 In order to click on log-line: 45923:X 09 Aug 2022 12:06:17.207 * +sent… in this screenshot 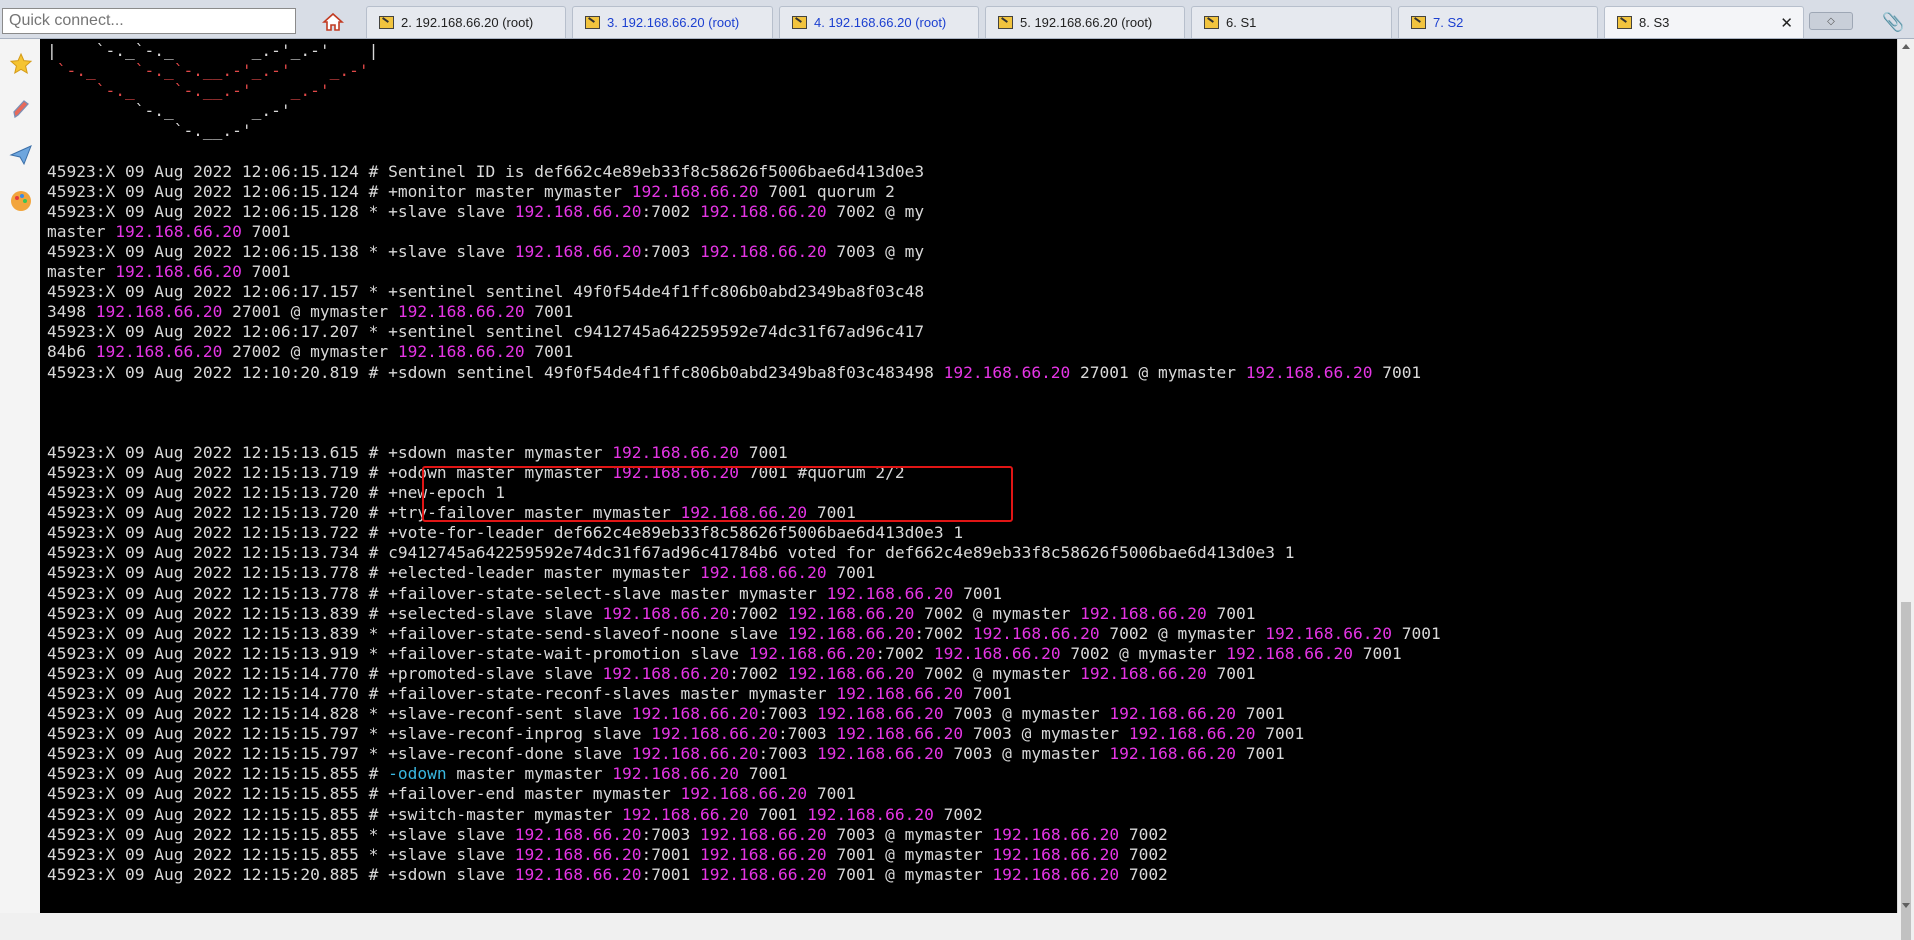, I will do `click(486, 332)`.